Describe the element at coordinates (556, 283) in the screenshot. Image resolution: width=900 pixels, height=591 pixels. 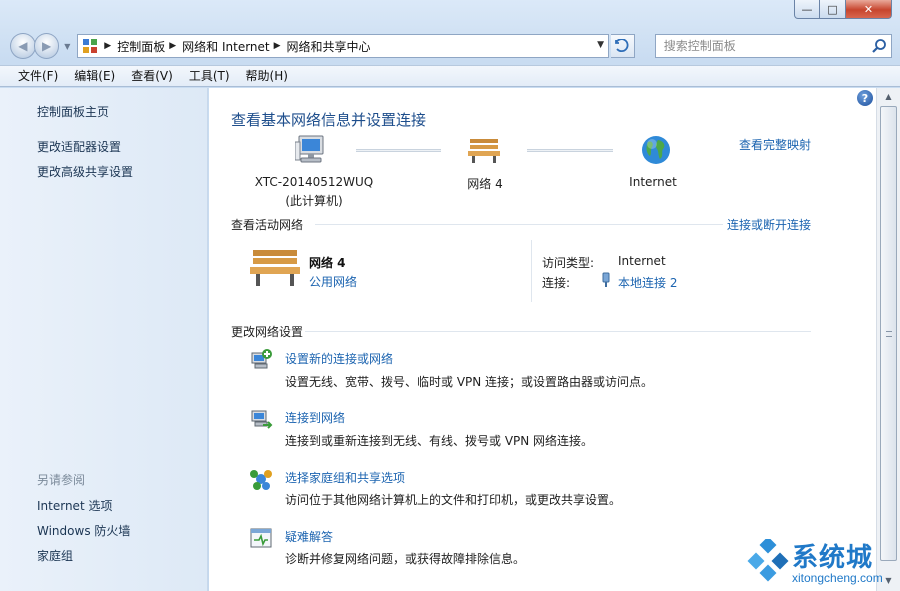
I see `connections-label: 连接:` at that location.